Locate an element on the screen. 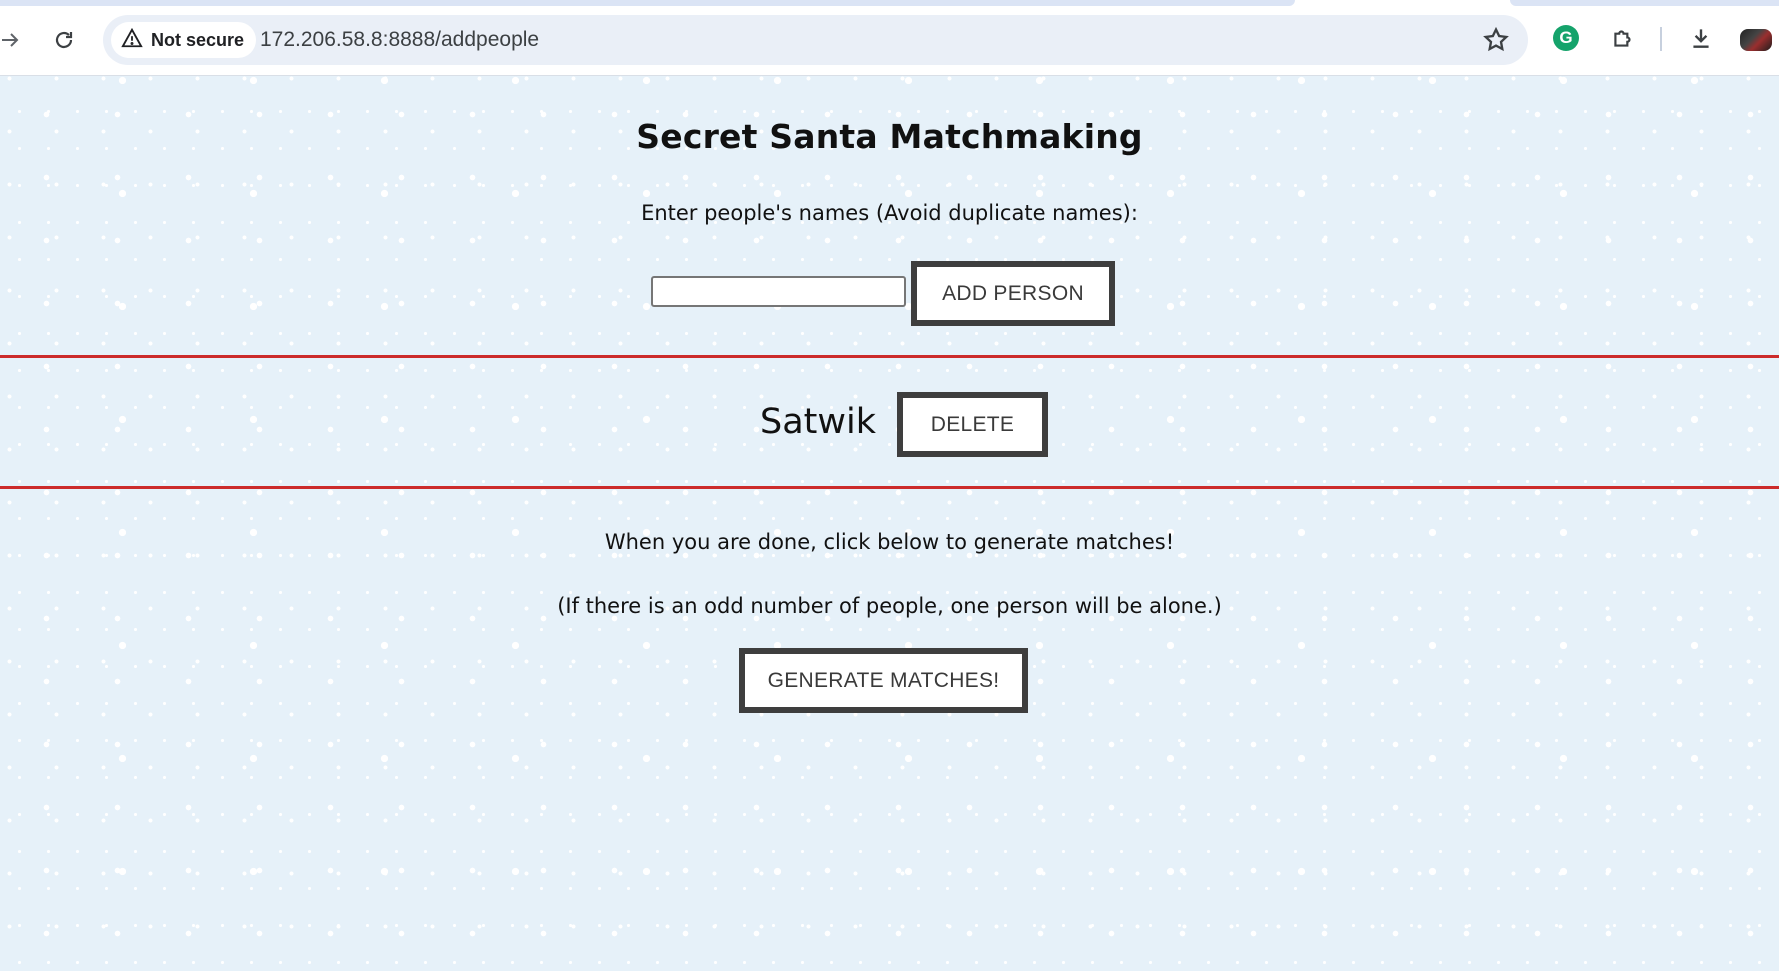 This screenshot has width=1779, height=971. warning-triangle-icon is located at coordinates (132, 40).